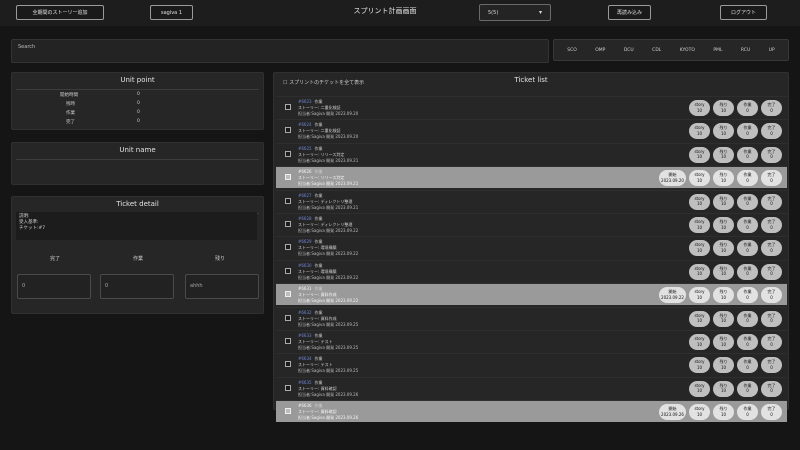 This screenshot has width=800, height=450. Describe the element at coordinates (672, 178) in the screenshot. I see `point-badge: 開始 2023.09.20` at that location.